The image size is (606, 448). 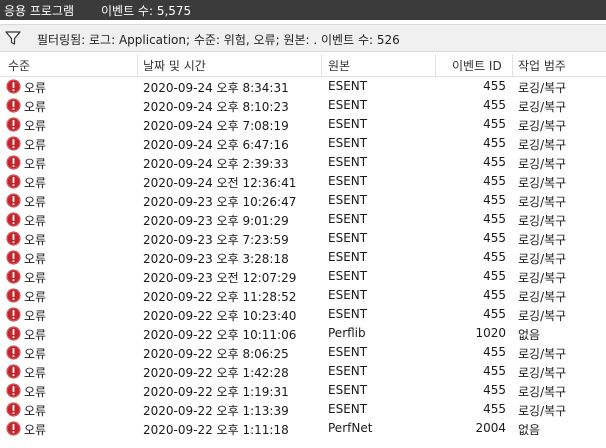 I want to click on datetime-cell: 2020-09-23 오후 9:01:29, so click(x=216, y=221).